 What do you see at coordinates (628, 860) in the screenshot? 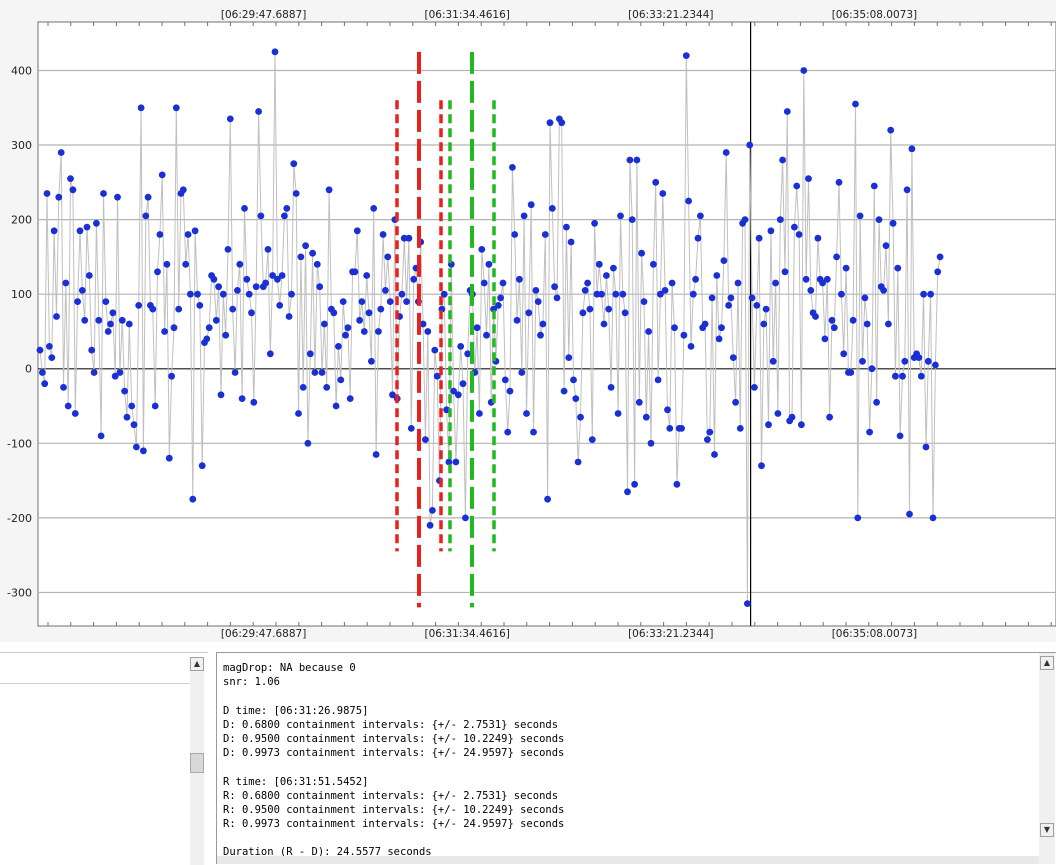
I see `log-horizontal-scrollbar` at bounding box center [628, 860].